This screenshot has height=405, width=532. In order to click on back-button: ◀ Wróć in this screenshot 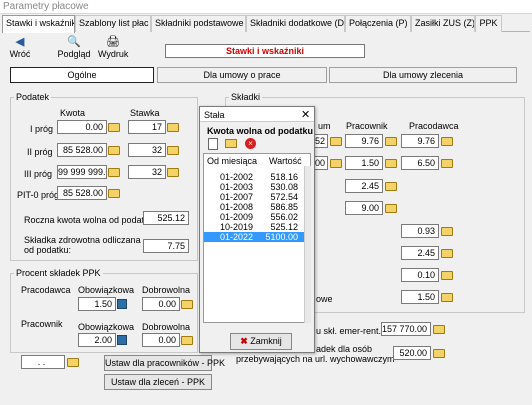, I will do `click(20, 49)`.